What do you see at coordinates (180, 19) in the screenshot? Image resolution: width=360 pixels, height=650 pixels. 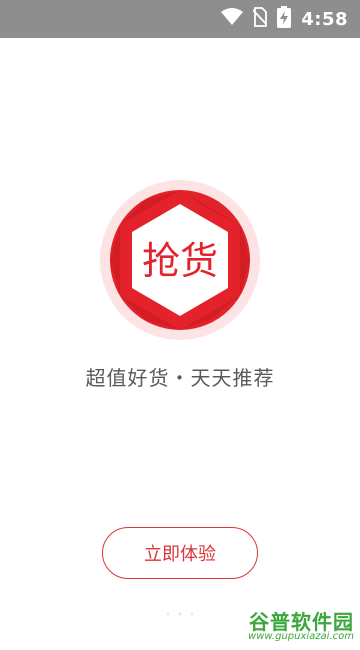 I see `status-bar: 4:58` at bounding box center [180, 19].